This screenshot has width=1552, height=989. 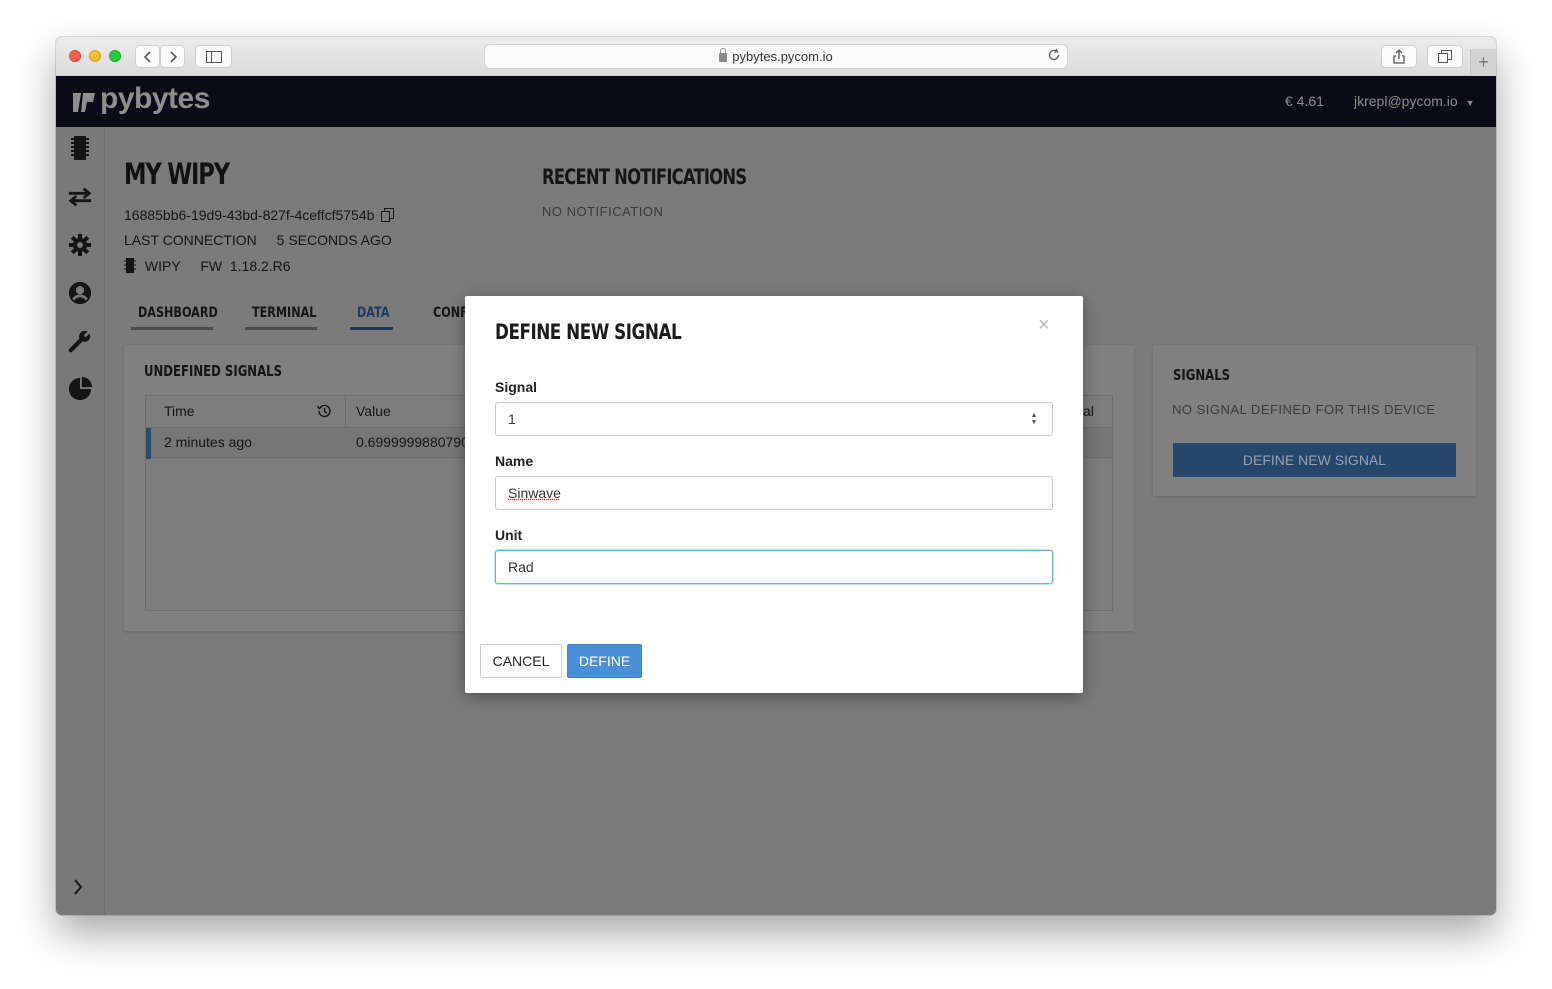 I want to click on tabs-icon, so click(x=1445, y=56).